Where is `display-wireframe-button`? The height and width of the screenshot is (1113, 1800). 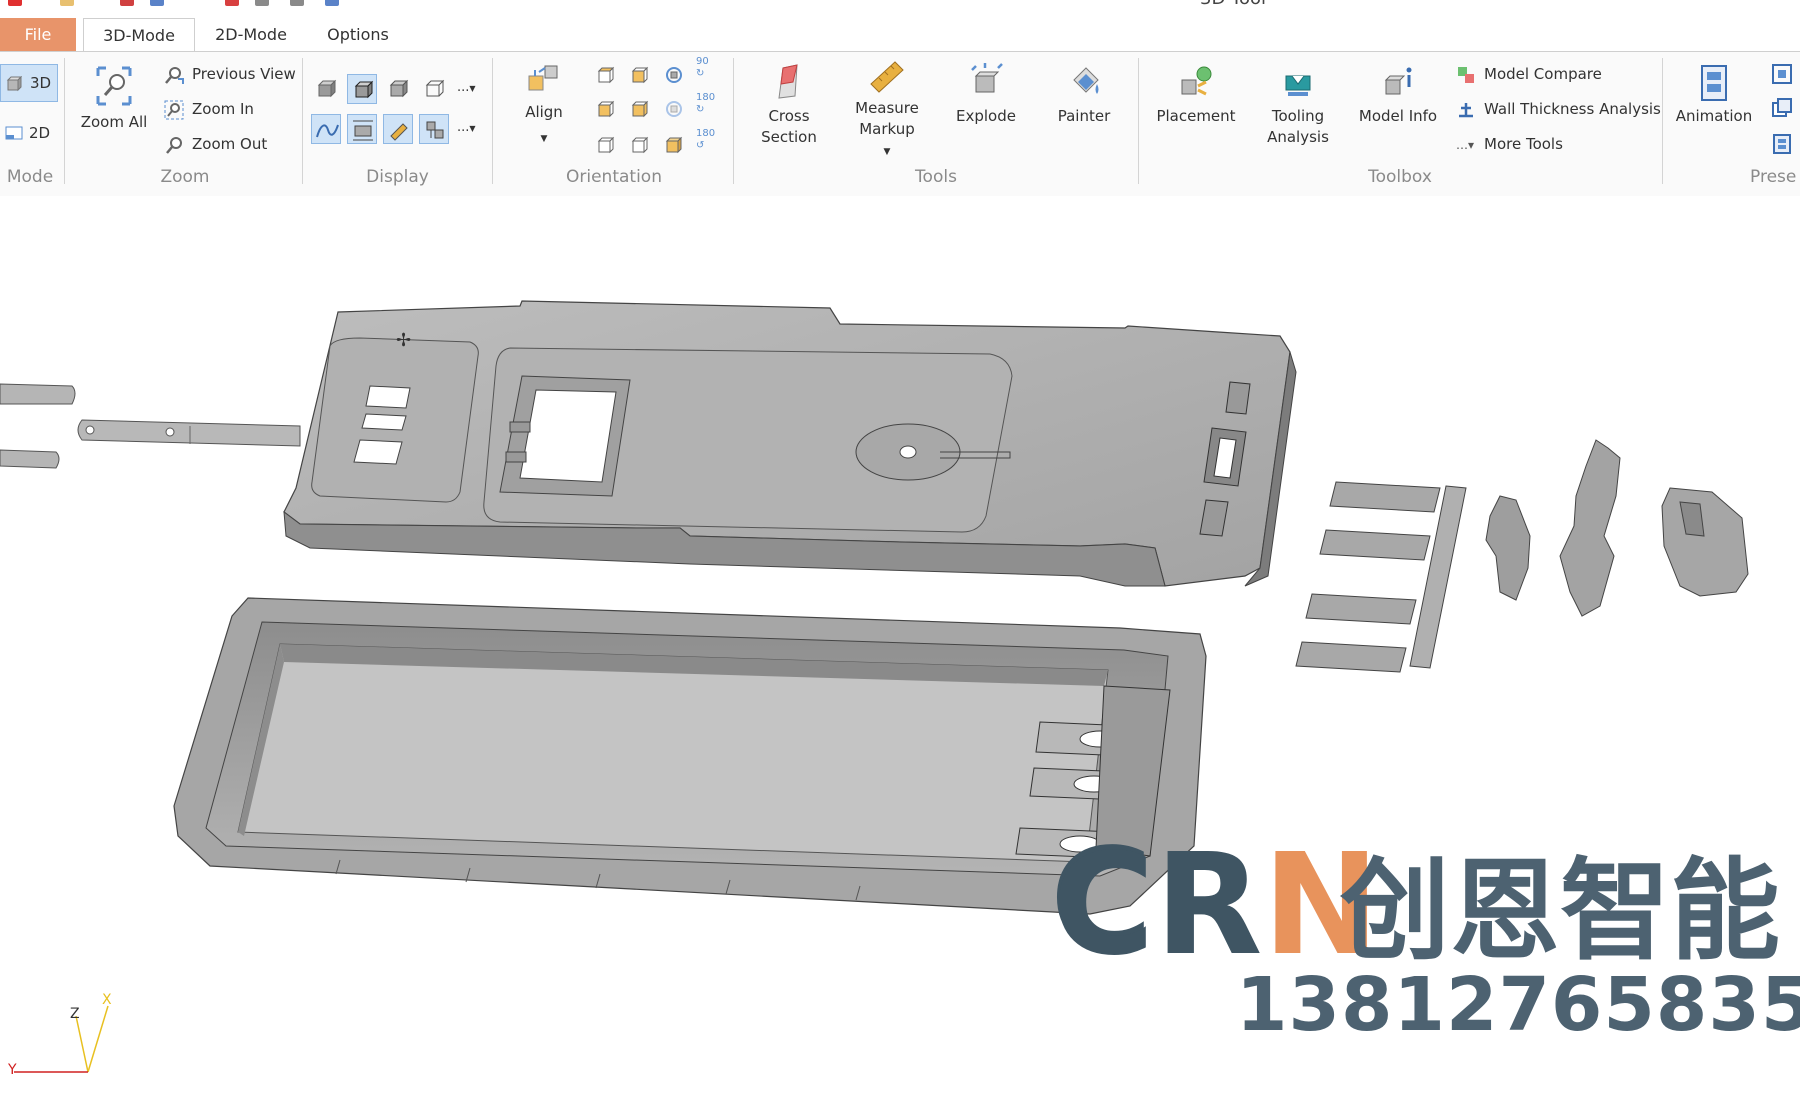 display-wireframe-button is located at coordinates (434, 89).